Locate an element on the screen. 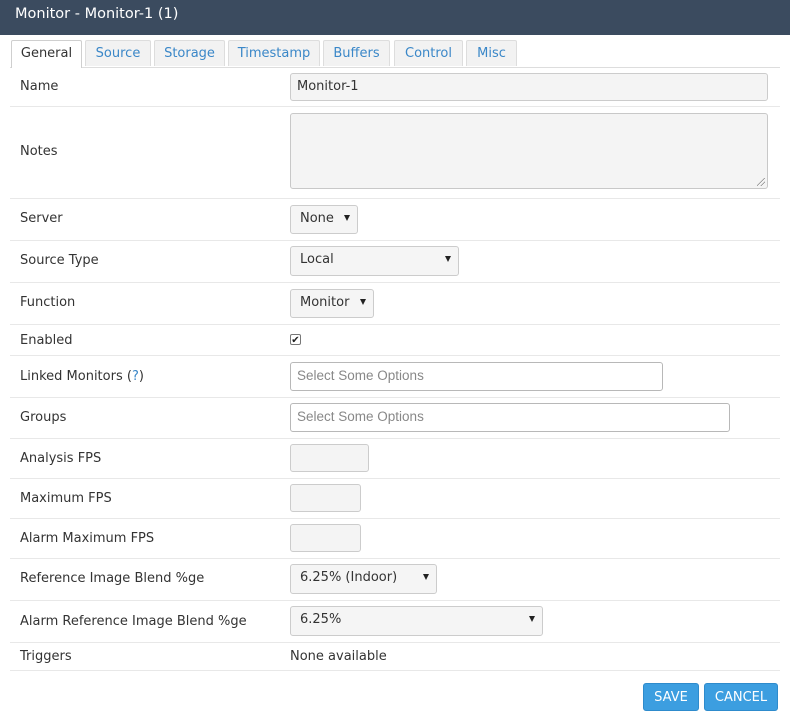  server-select: None is located at coordinates (324, 219).